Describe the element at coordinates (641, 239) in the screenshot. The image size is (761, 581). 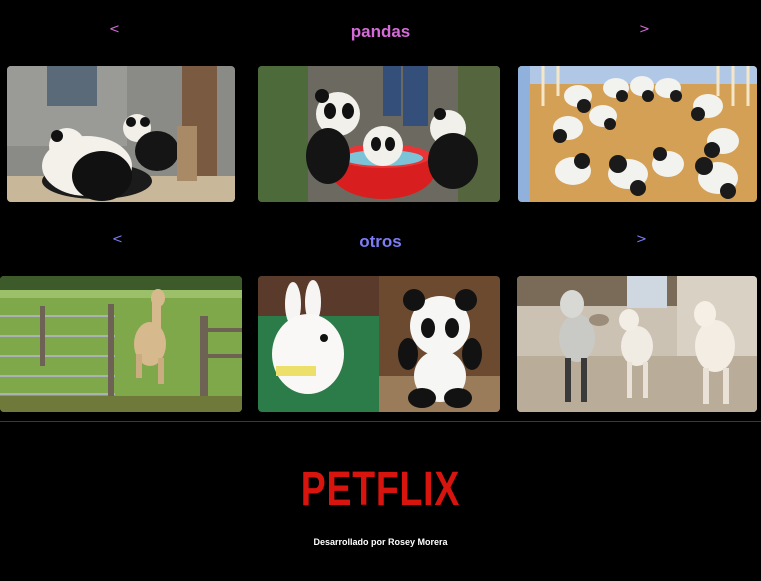
I see `otros-next-arrow: >` at that location.